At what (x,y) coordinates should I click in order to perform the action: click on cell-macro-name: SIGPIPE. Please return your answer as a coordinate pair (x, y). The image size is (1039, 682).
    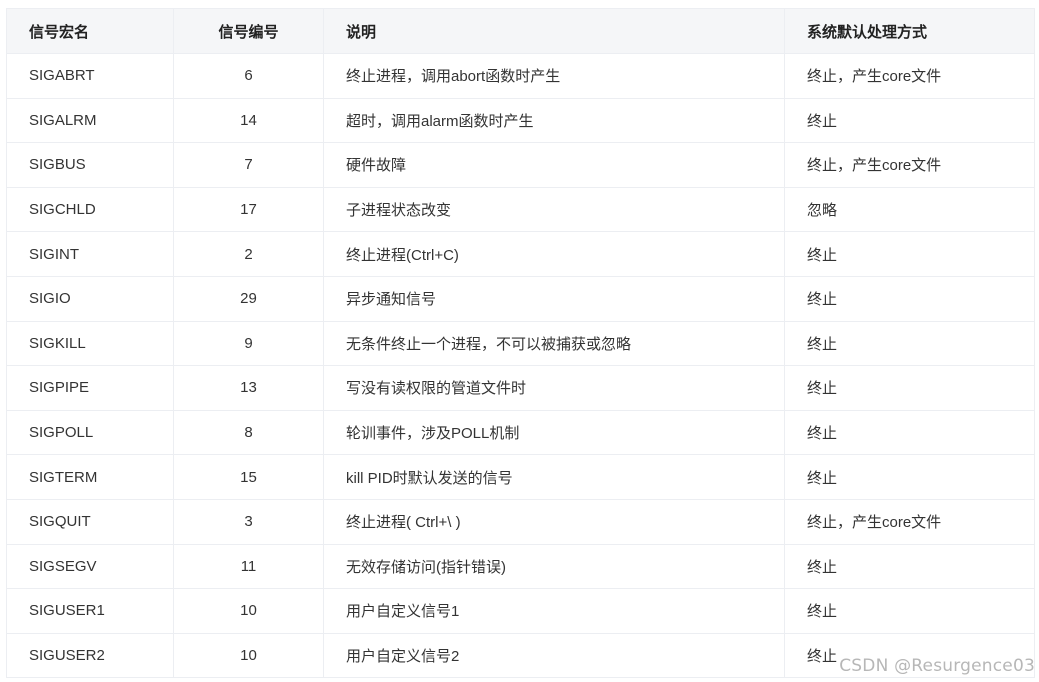
    Looking at the image, I should click on (90, 388).